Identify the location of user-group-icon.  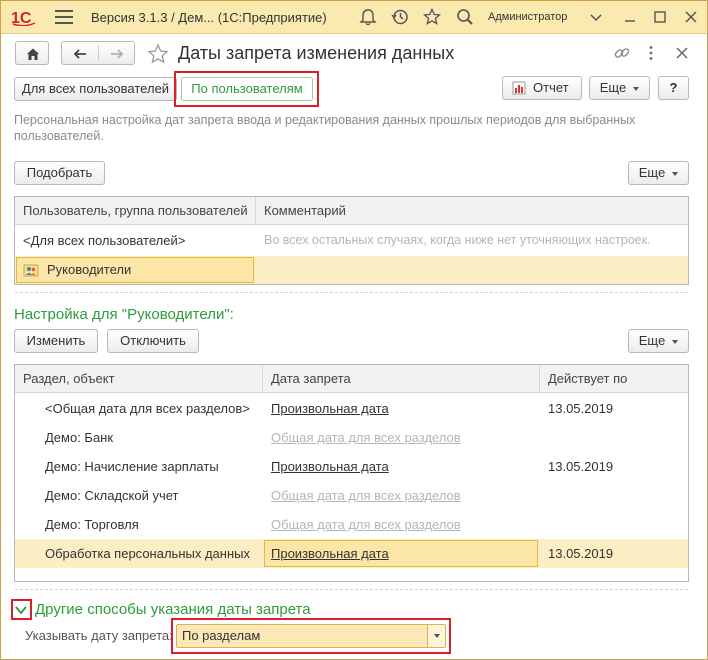
(31, 270).